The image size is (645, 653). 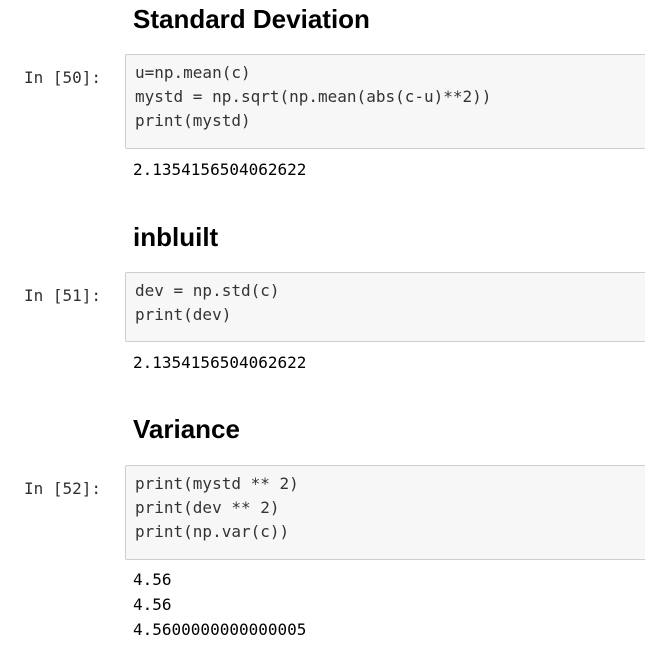 I want to click on code-line: u=np.mean(c), so click(x=193, y=72).